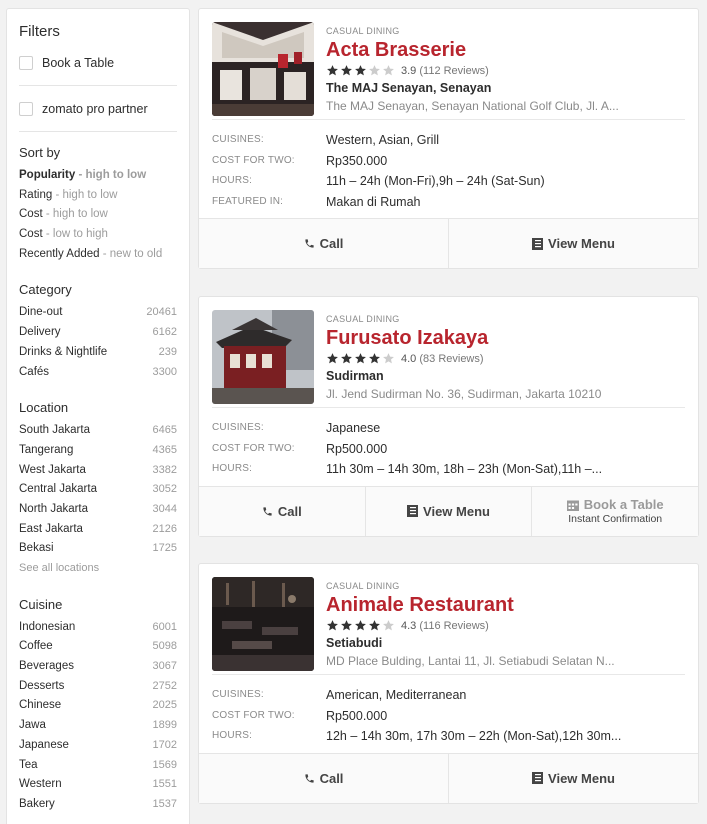 The height and width of the screenshot is (824, 707). What do you see at coordinates (413, 511) in the screenshot?
I see `menu-book-icon` at bounding box center [413, 511].